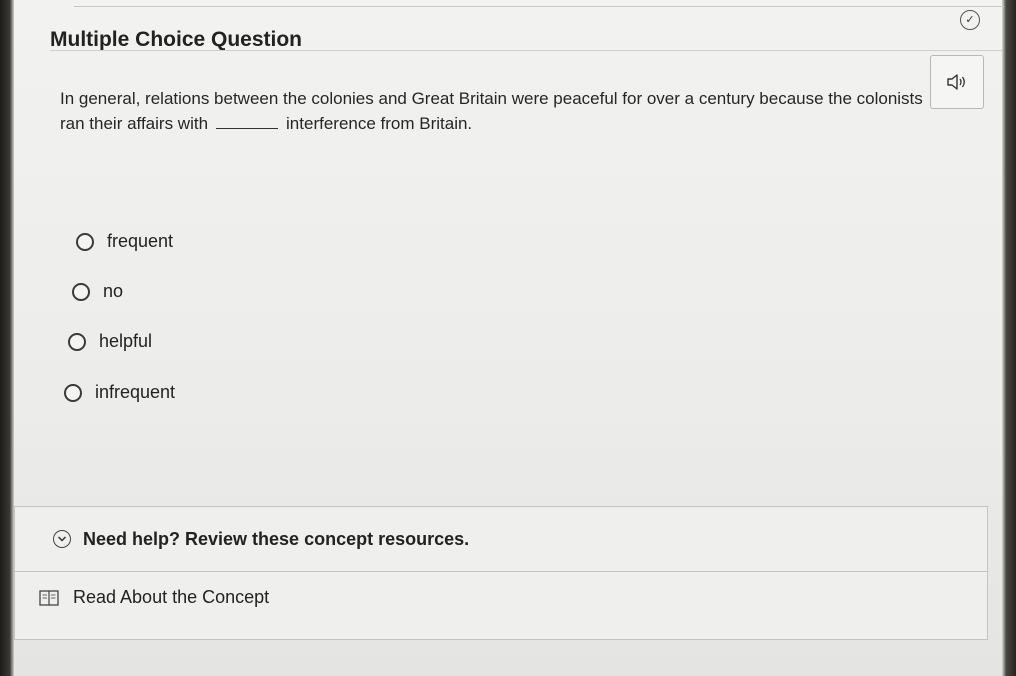 This screenshot has width=1016, height=676. Describe the element at coordinates (526, 50) in the screenshot. I see `title-divider` at that location.